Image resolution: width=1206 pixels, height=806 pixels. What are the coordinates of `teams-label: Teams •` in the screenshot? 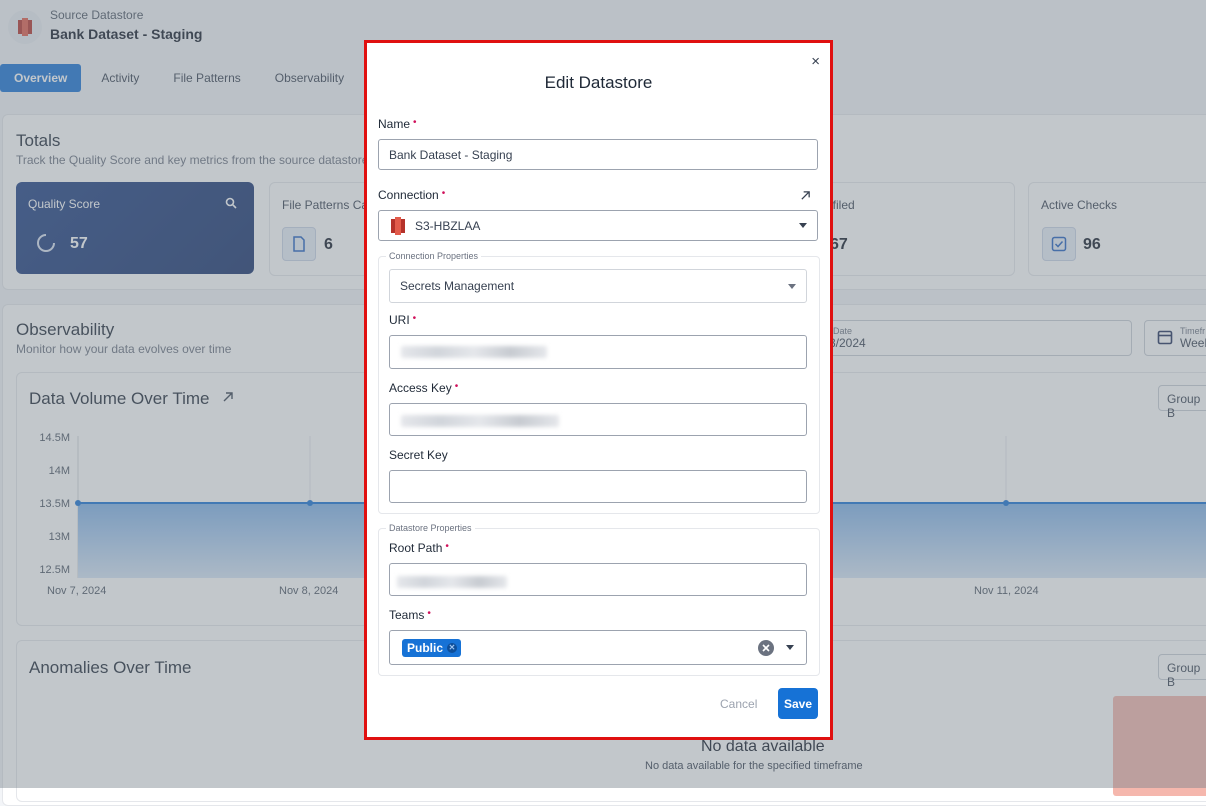 It's located at (410, 615).